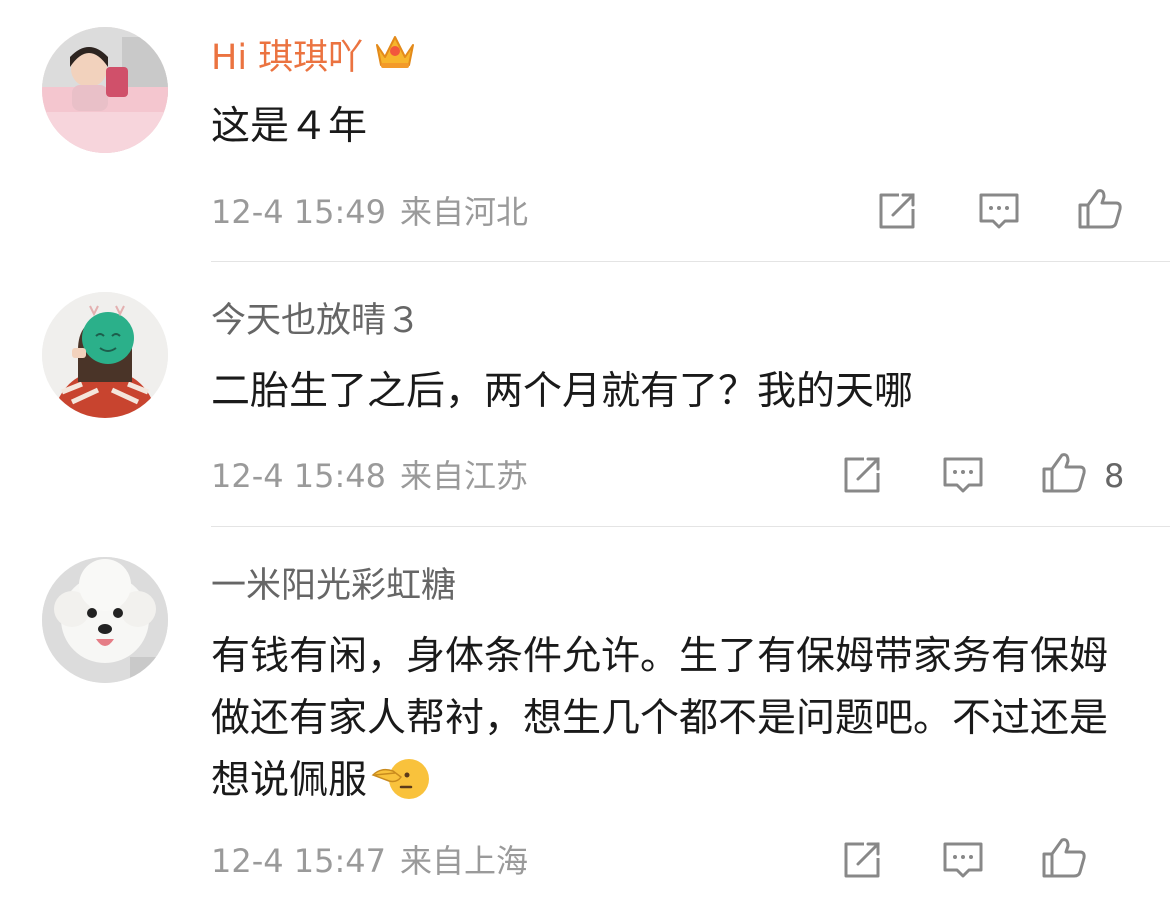  Describe the element at coordinates (464, 861) in the screenshot. I see `comment-location: 来自上海` at that location.